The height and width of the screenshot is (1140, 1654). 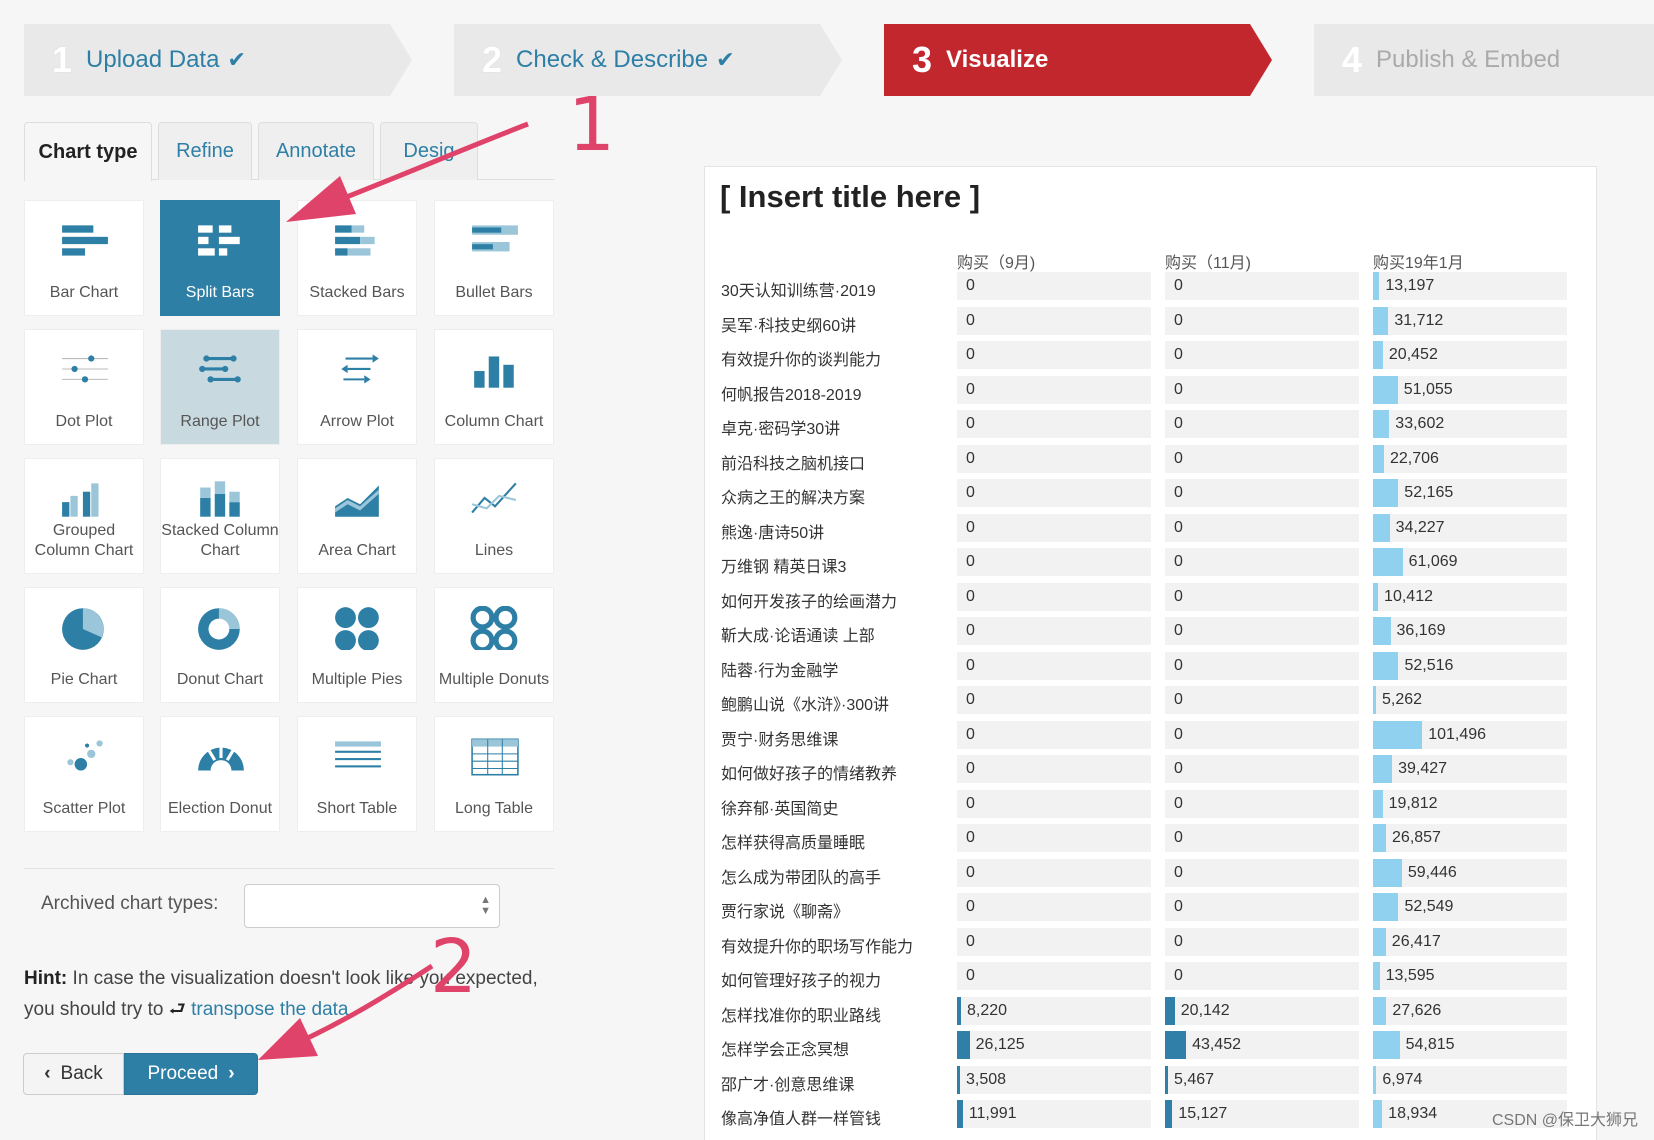 What do you see at coordinates (1564, 1120) in the screenshot?
I see `watermark: CSDN @保卫大狮兄` at bounding box center [1564, 1120].